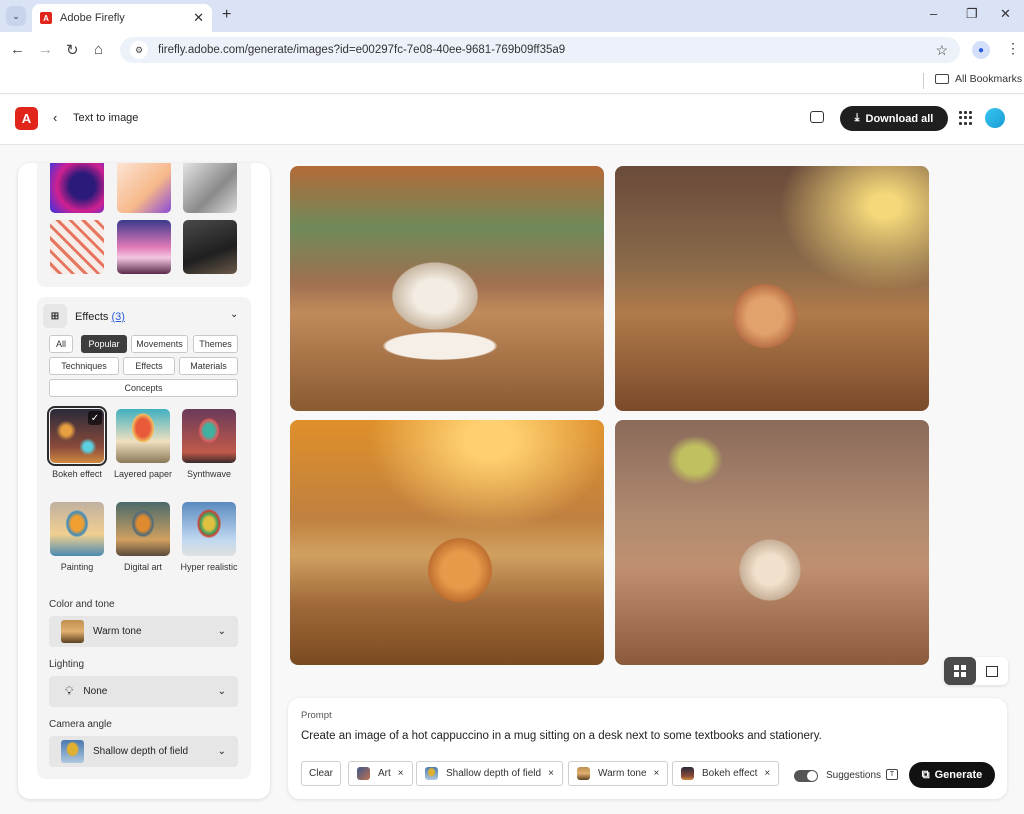 The width and height of the screenshot is (1024, 814). I want to click on style-reference-grid, so click(144, 225).